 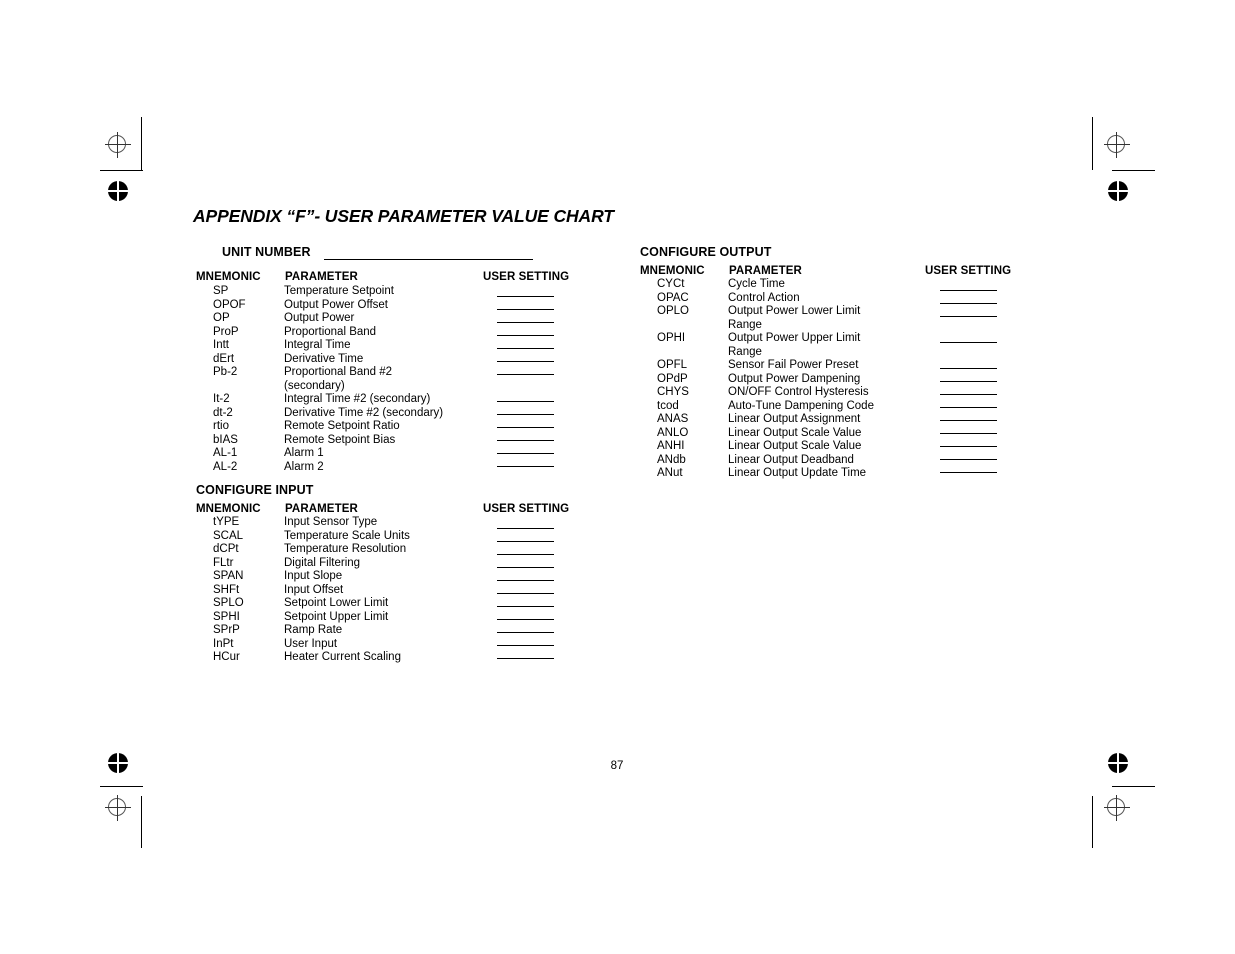 I want to click on row-parameter: Remote Setpoint Bias, so click(x=340, y=439).